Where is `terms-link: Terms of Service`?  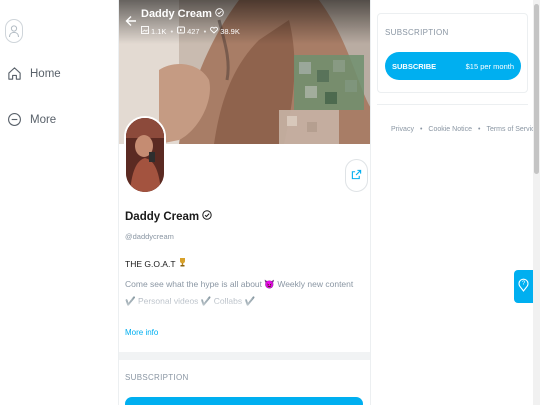 terms-link: Terms of Service is located at coordinates (512, 129).